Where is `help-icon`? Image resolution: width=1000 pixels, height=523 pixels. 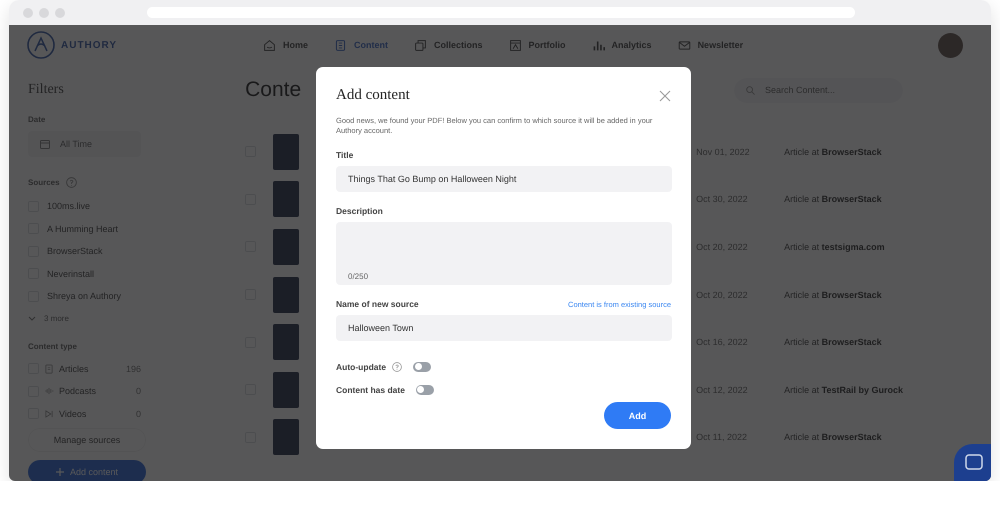
help-icon is located at coordinates (397, 367).